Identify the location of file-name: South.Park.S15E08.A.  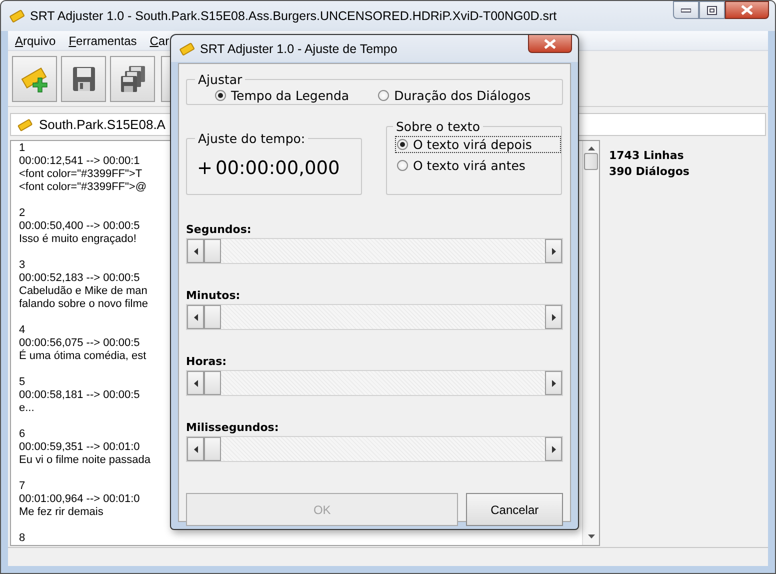
(102, 124).